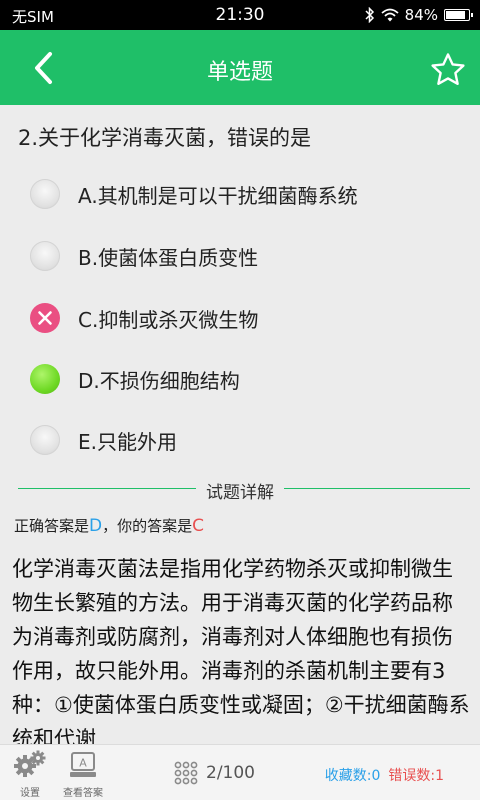 Image resolution: width=480 pixels, height=800 pixels. Describe the element at coordinates (30, 763) in the screenshot. I see `gears-icon` at that location.